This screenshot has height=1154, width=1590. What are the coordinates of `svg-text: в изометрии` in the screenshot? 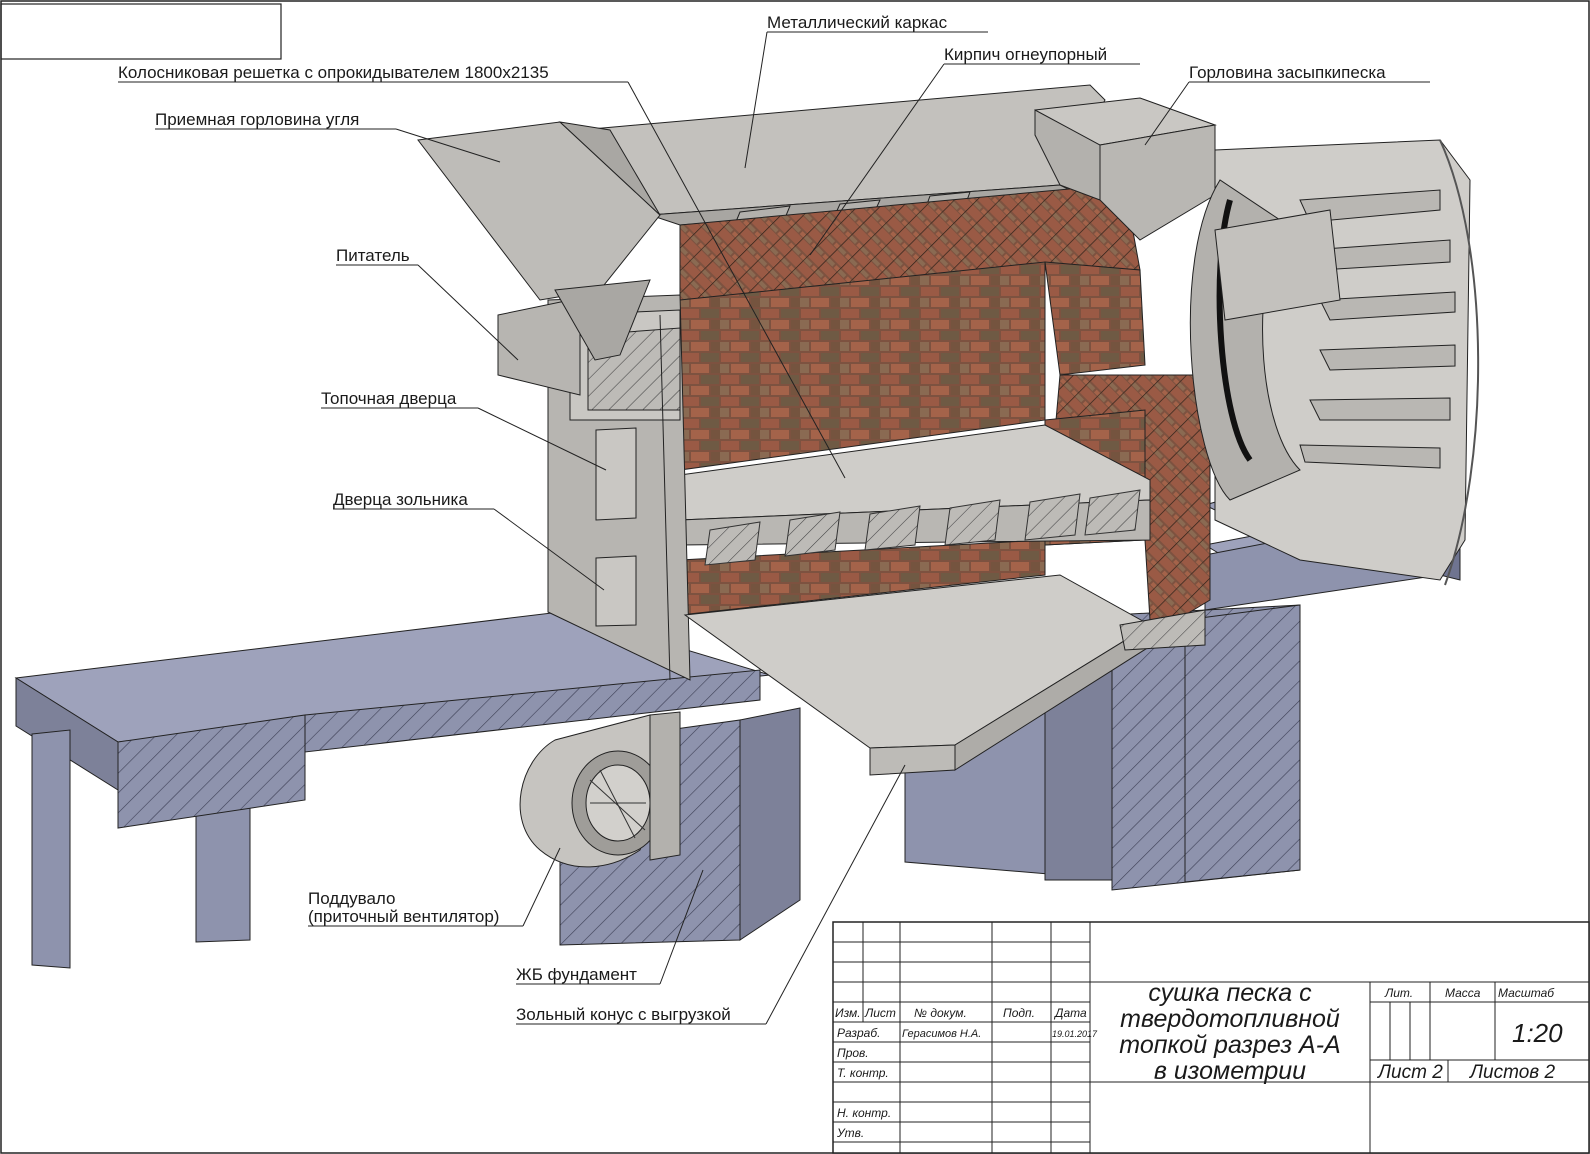 It's located at (1230, 1071).